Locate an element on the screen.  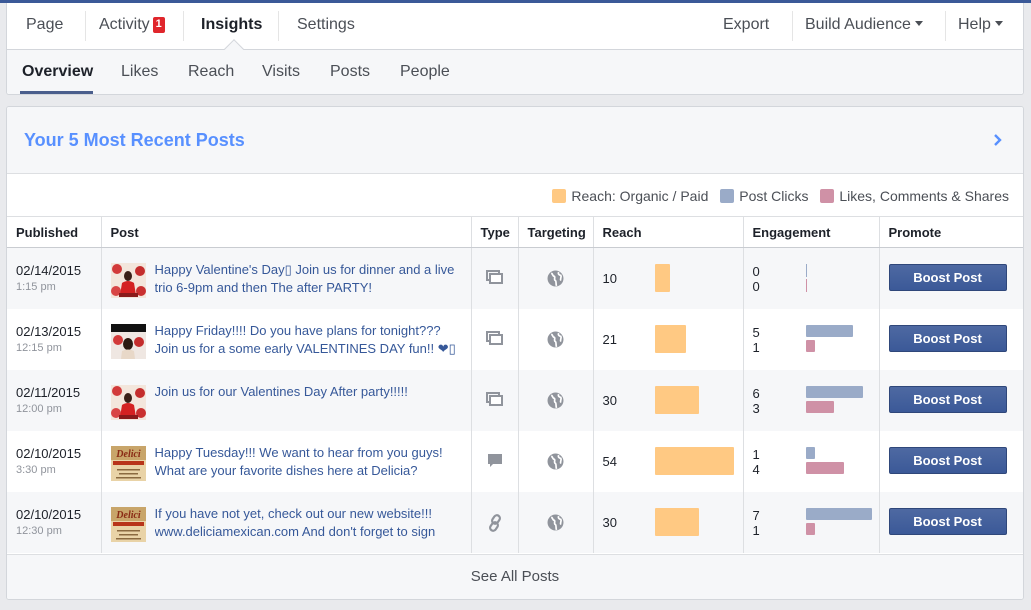
post-date: 02/10/2015 is located at coordinates (49, 453).